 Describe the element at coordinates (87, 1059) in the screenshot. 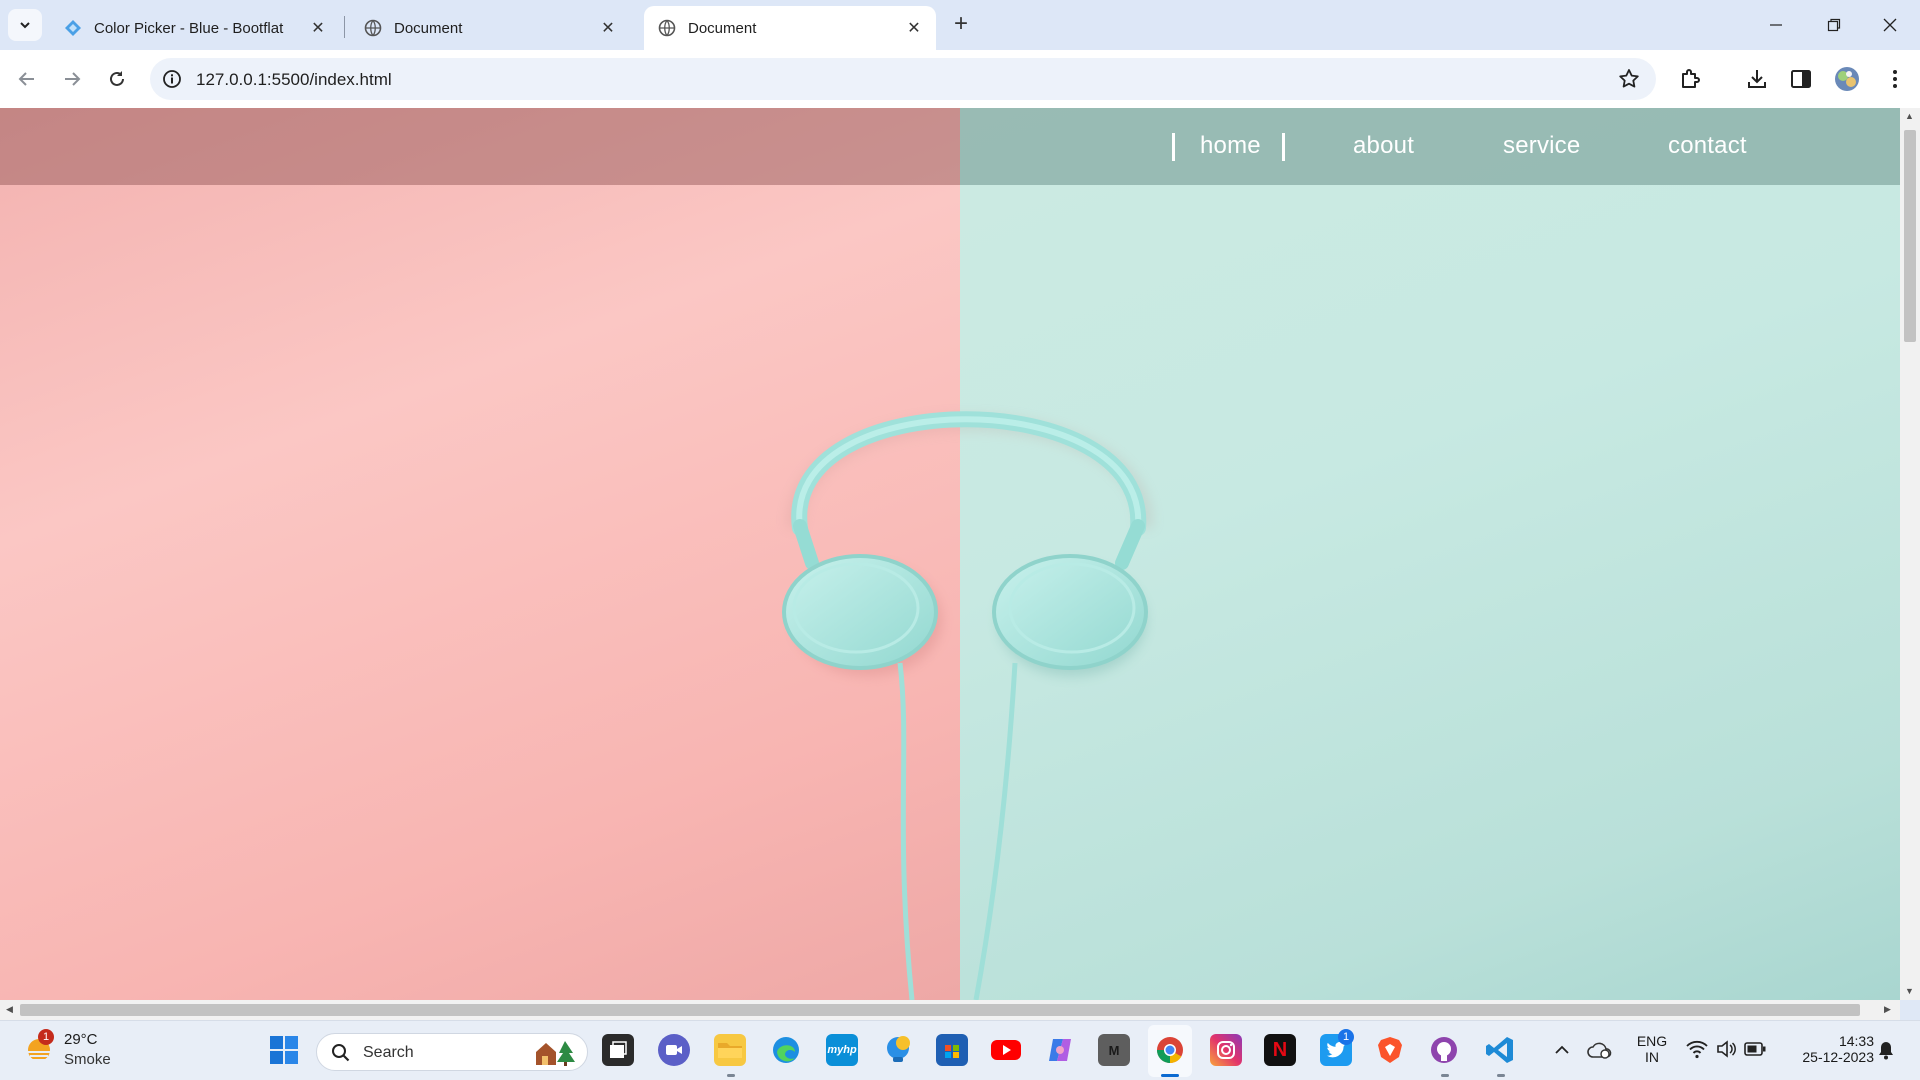

I see `weather-desc: Smoke` at that location.